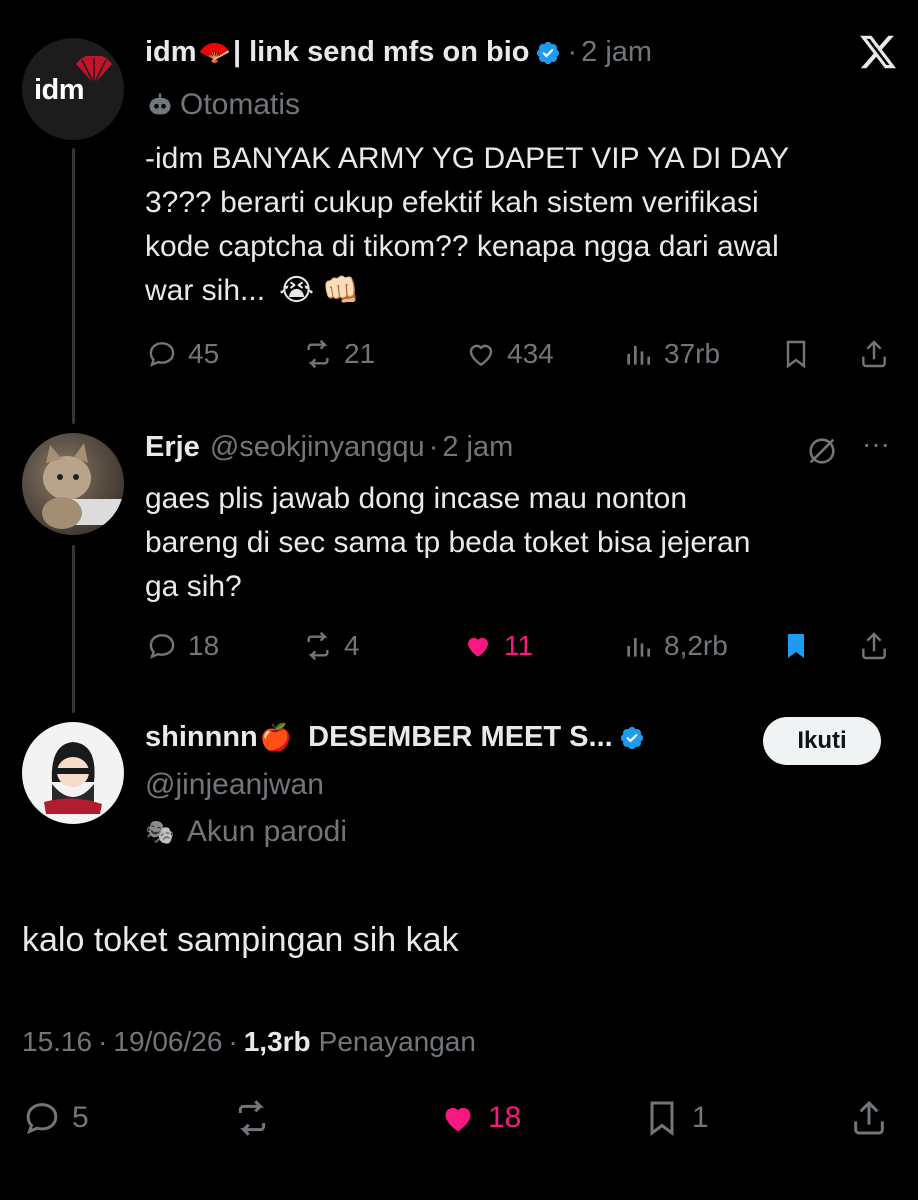 This screenshot has width=918, height=1200. Describe the element at coordinates (277, 1041) in the screenshot. I see `views-count: 1,3rb` at that location.